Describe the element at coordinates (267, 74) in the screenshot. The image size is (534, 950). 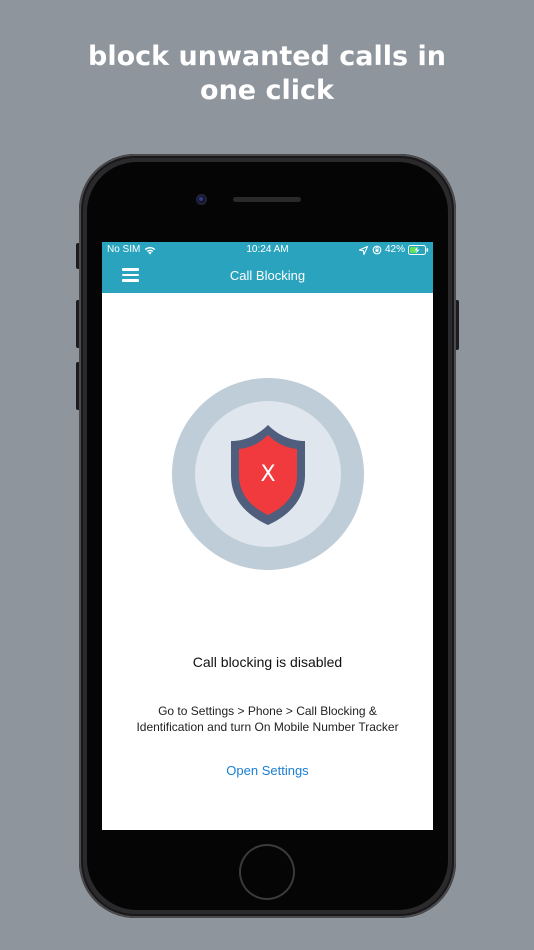
I see `promo-headline: block unwanted calls in one click` at that location.